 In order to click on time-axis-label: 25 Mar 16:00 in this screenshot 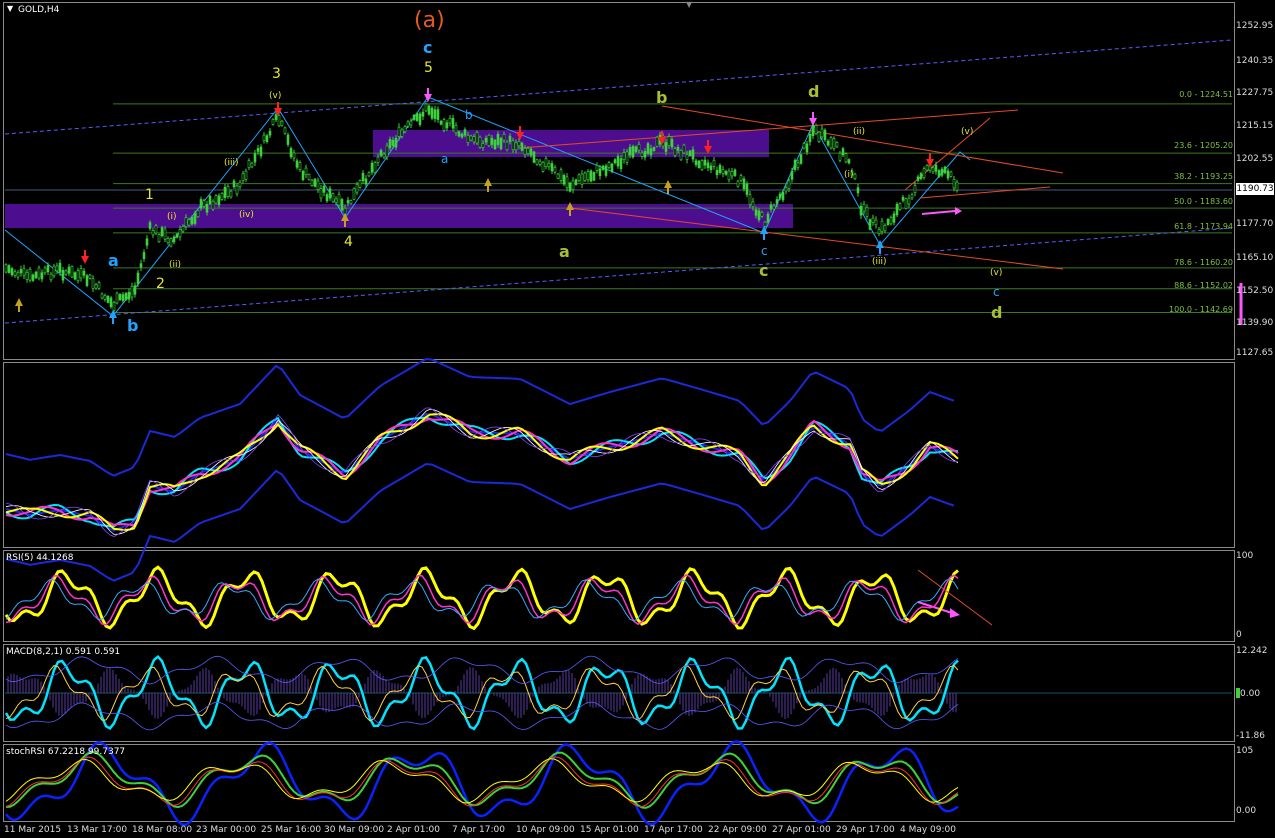, I will do `click(291, 830)`.